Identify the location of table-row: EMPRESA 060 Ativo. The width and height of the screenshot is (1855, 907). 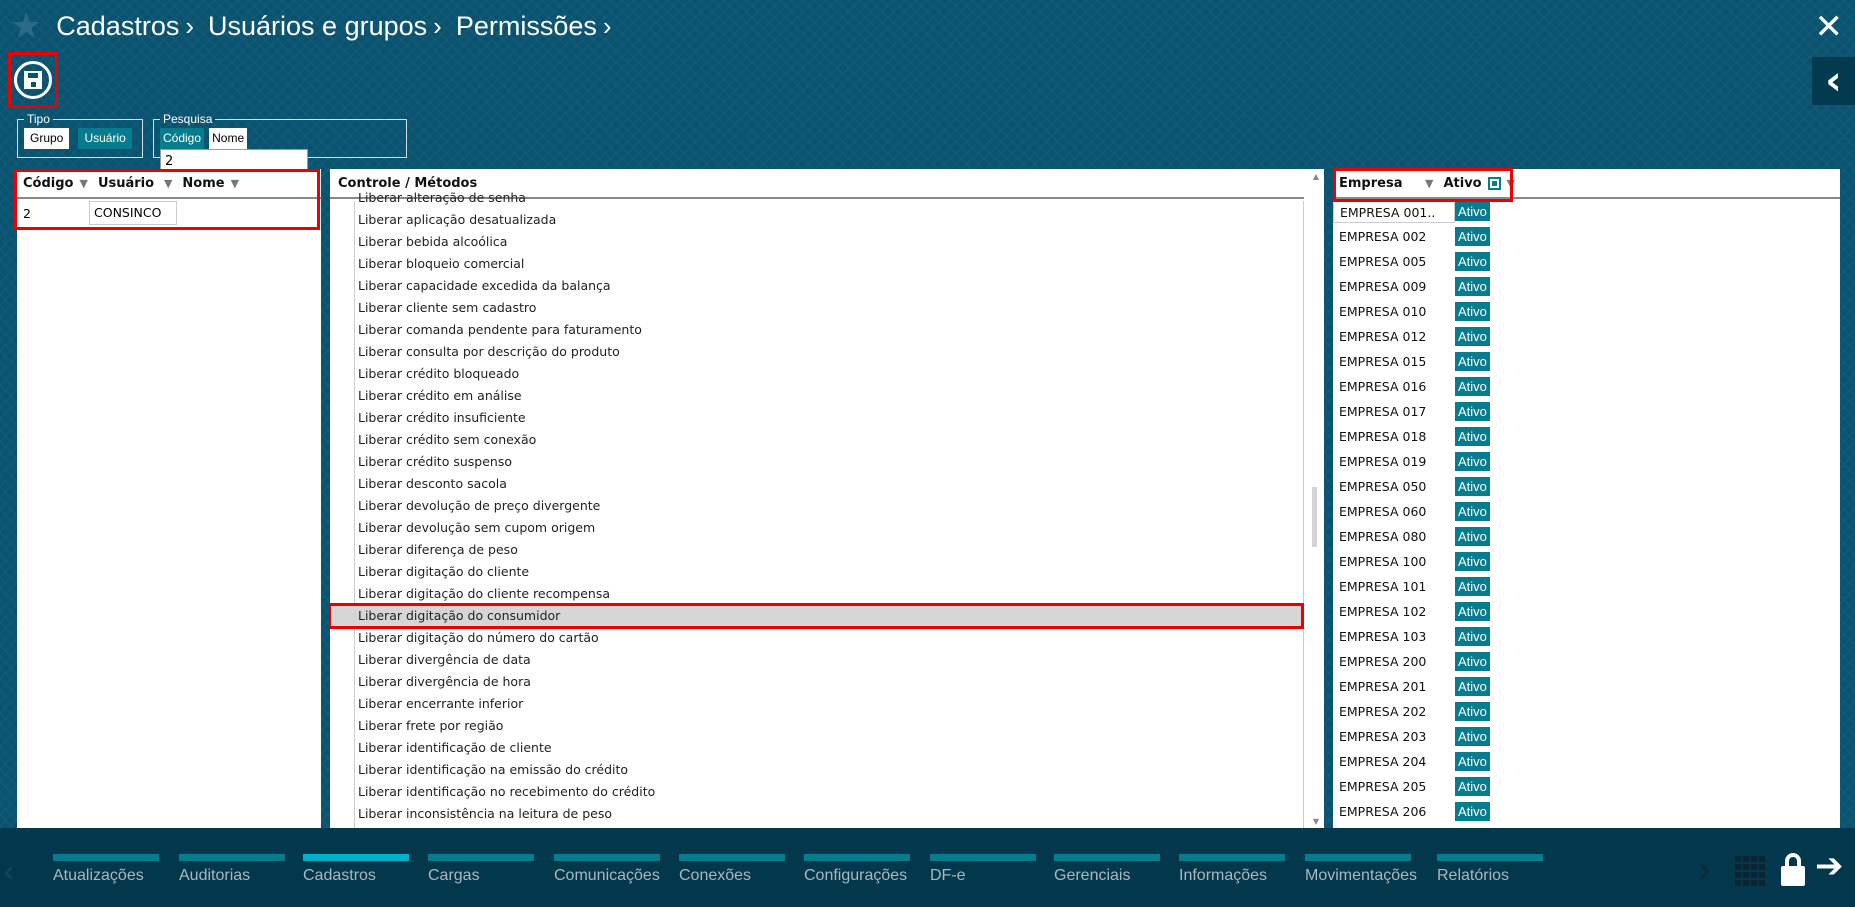
(1586, 511).